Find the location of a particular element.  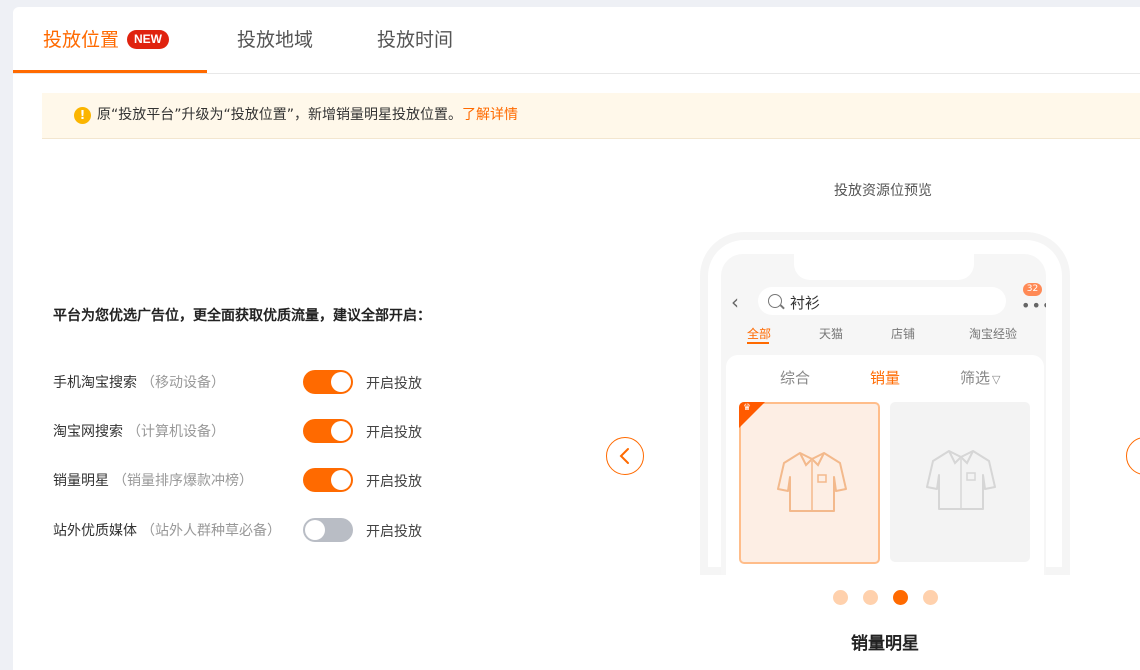

product-card-highlighted: ♛ is located at coordinates (809, 483).